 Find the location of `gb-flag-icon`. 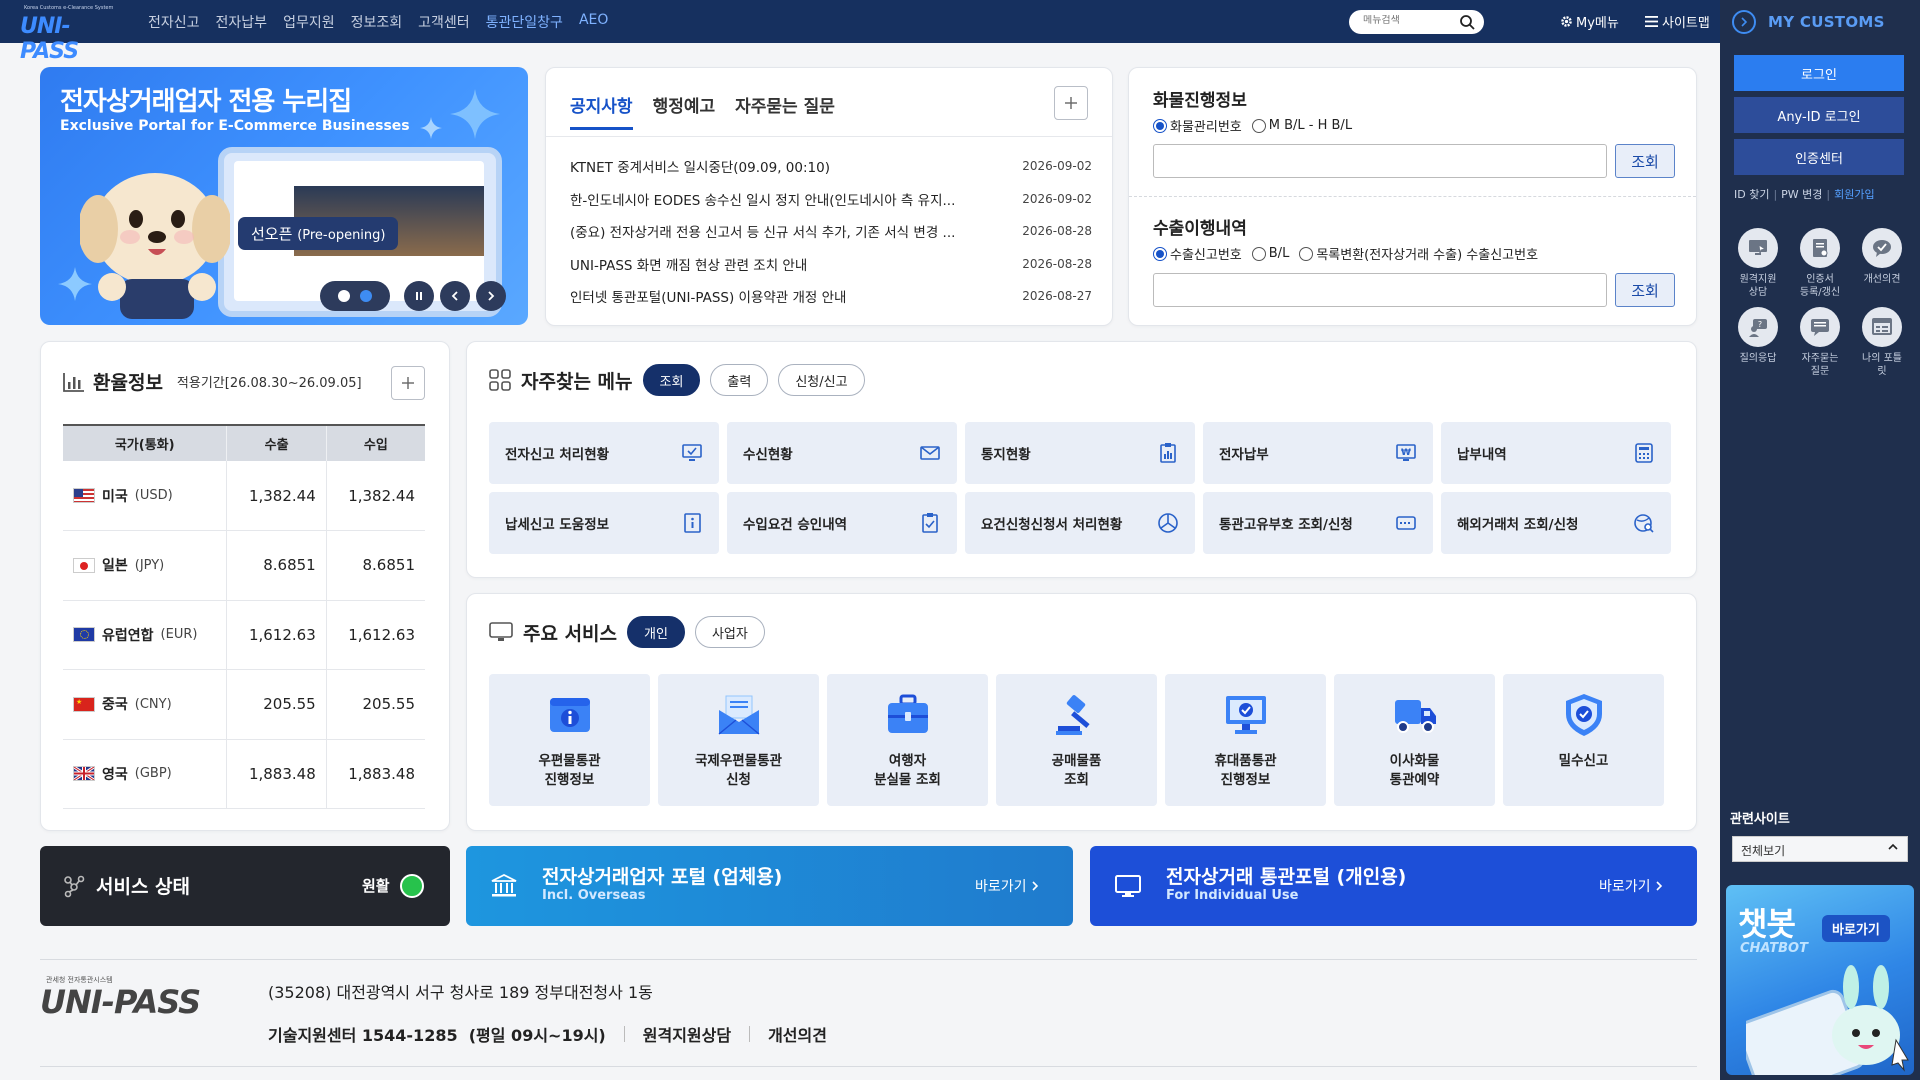

gb-flag-icon is located at coordinates (84, 774).